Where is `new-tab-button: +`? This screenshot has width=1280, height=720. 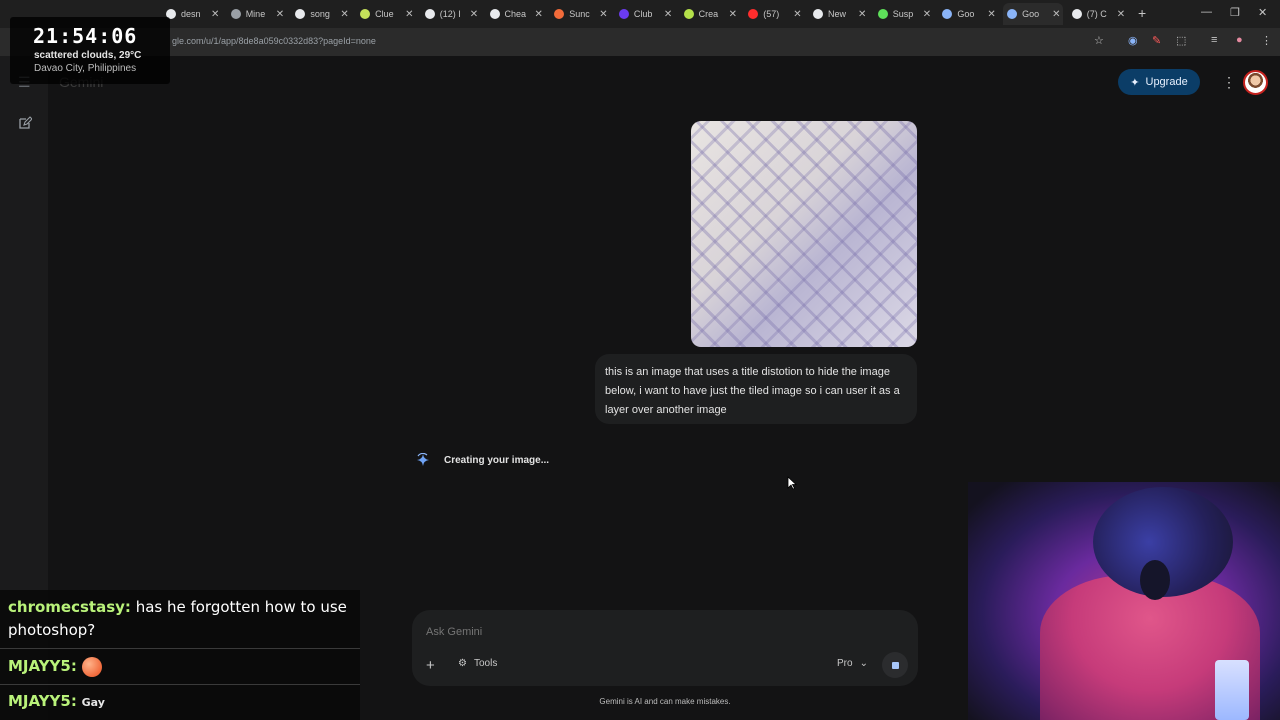
new-tab-button: + is located at coordinates (1142, 13).